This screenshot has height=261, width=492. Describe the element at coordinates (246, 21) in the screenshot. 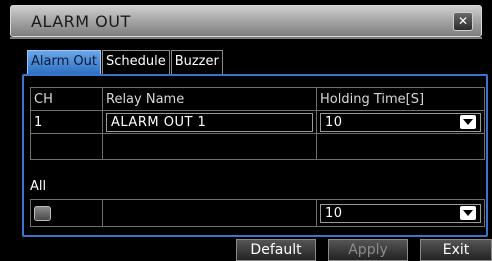

I see `title-bar: ALARM OUT ✕` at that location.